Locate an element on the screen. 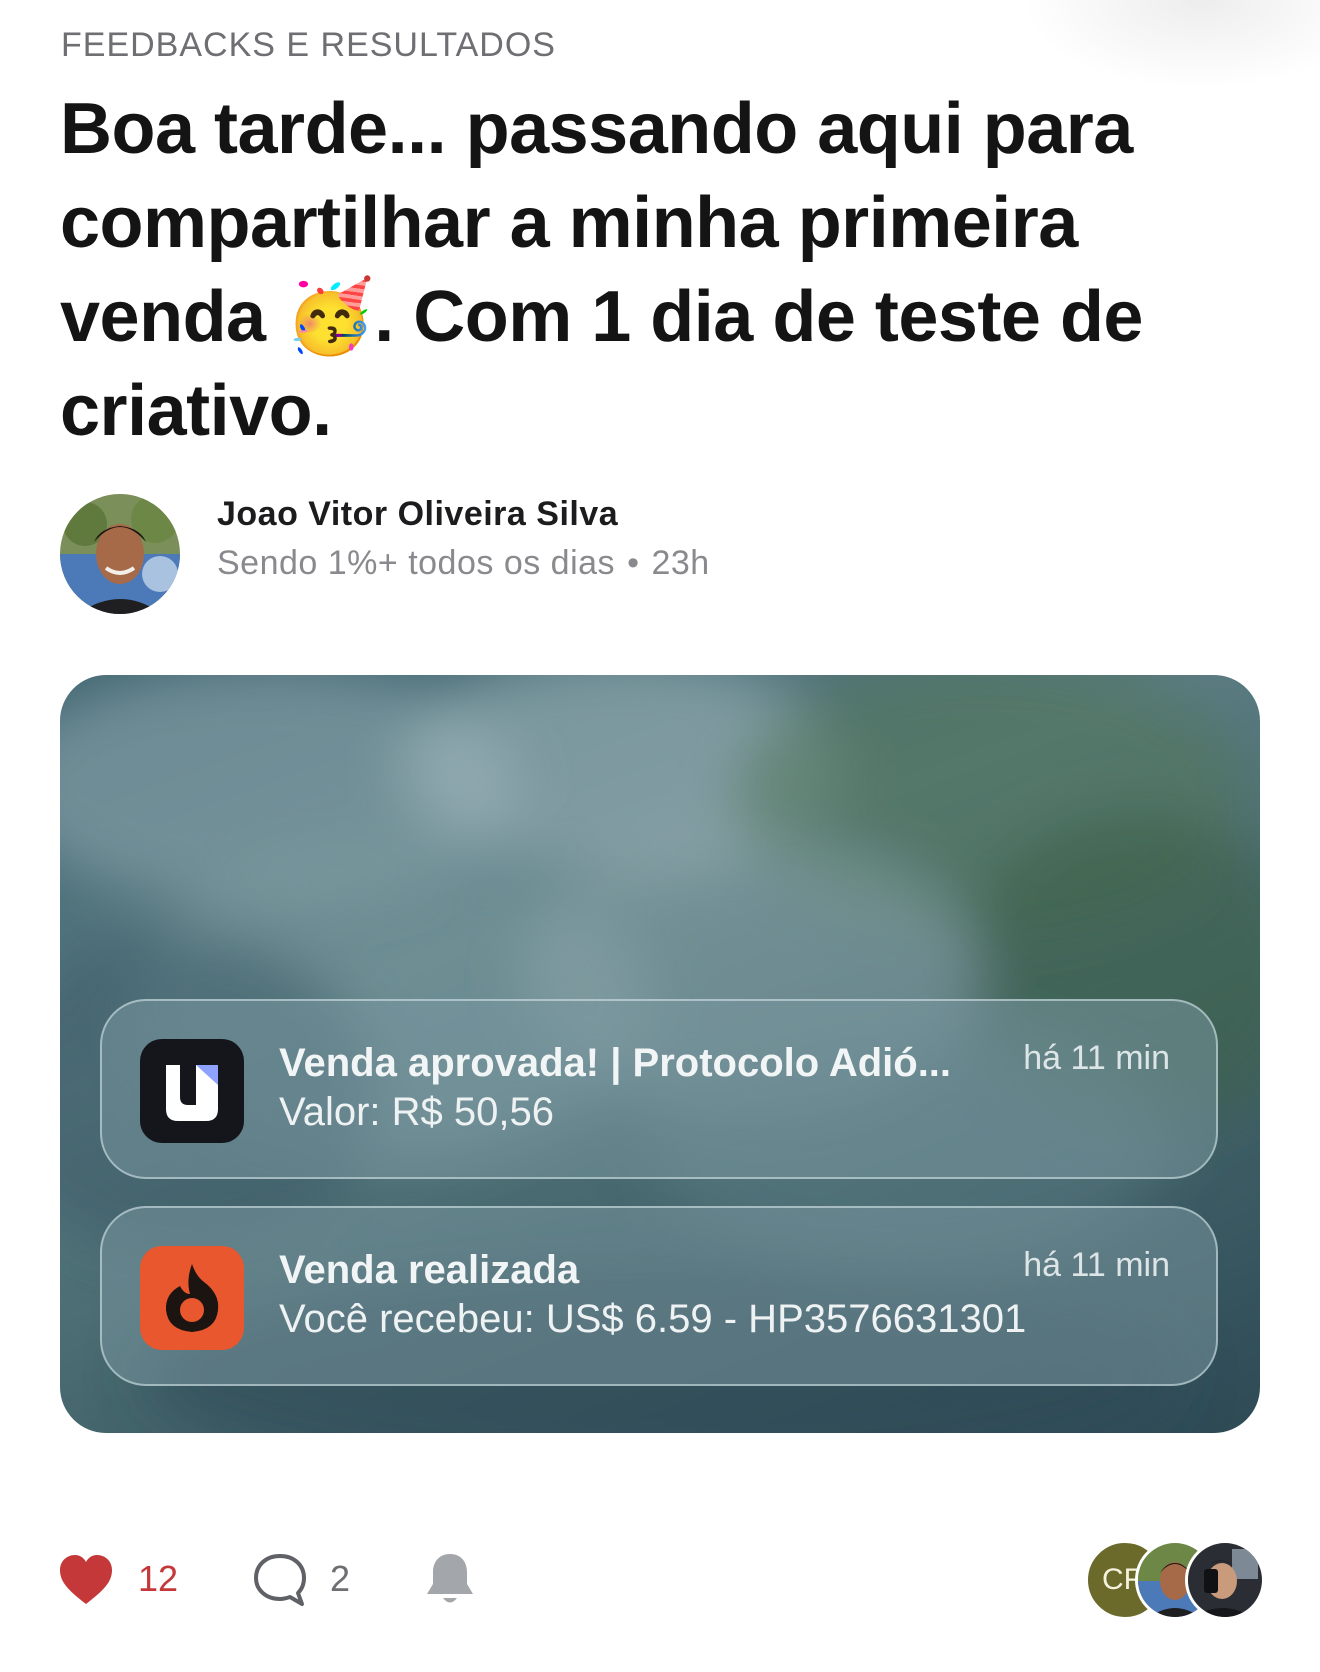 The image size is (1320, 1672). utmify-icon is located at coordinates (192, 1091).